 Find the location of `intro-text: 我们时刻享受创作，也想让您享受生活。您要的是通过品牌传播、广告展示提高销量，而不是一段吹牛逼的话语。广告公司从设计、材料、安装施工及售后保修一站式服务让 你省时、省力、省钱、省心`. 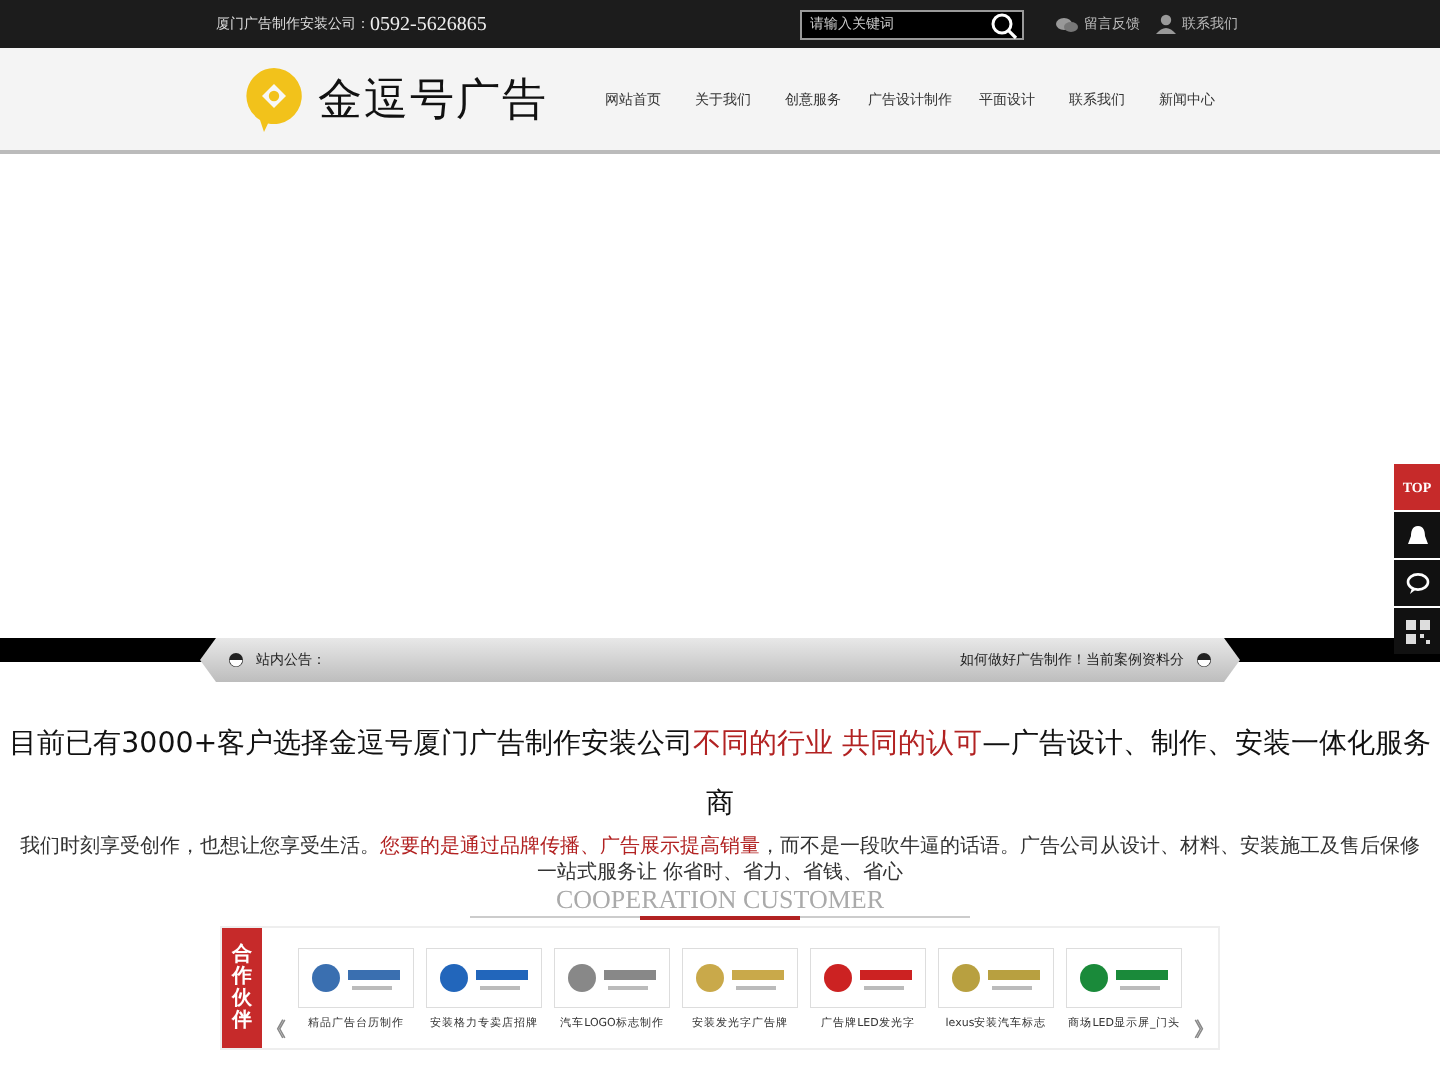

intro-text: 我们时刻享受创作，也想让您享受生活。您要的是通过品牌传播、广告展示提高销量，而不是一段吹牛逼的话语。广告公司从设计、材料、安装施工及售后保修一站式服务让 你省时、省力、省钱、省心 is located at coordinates (720, 860).